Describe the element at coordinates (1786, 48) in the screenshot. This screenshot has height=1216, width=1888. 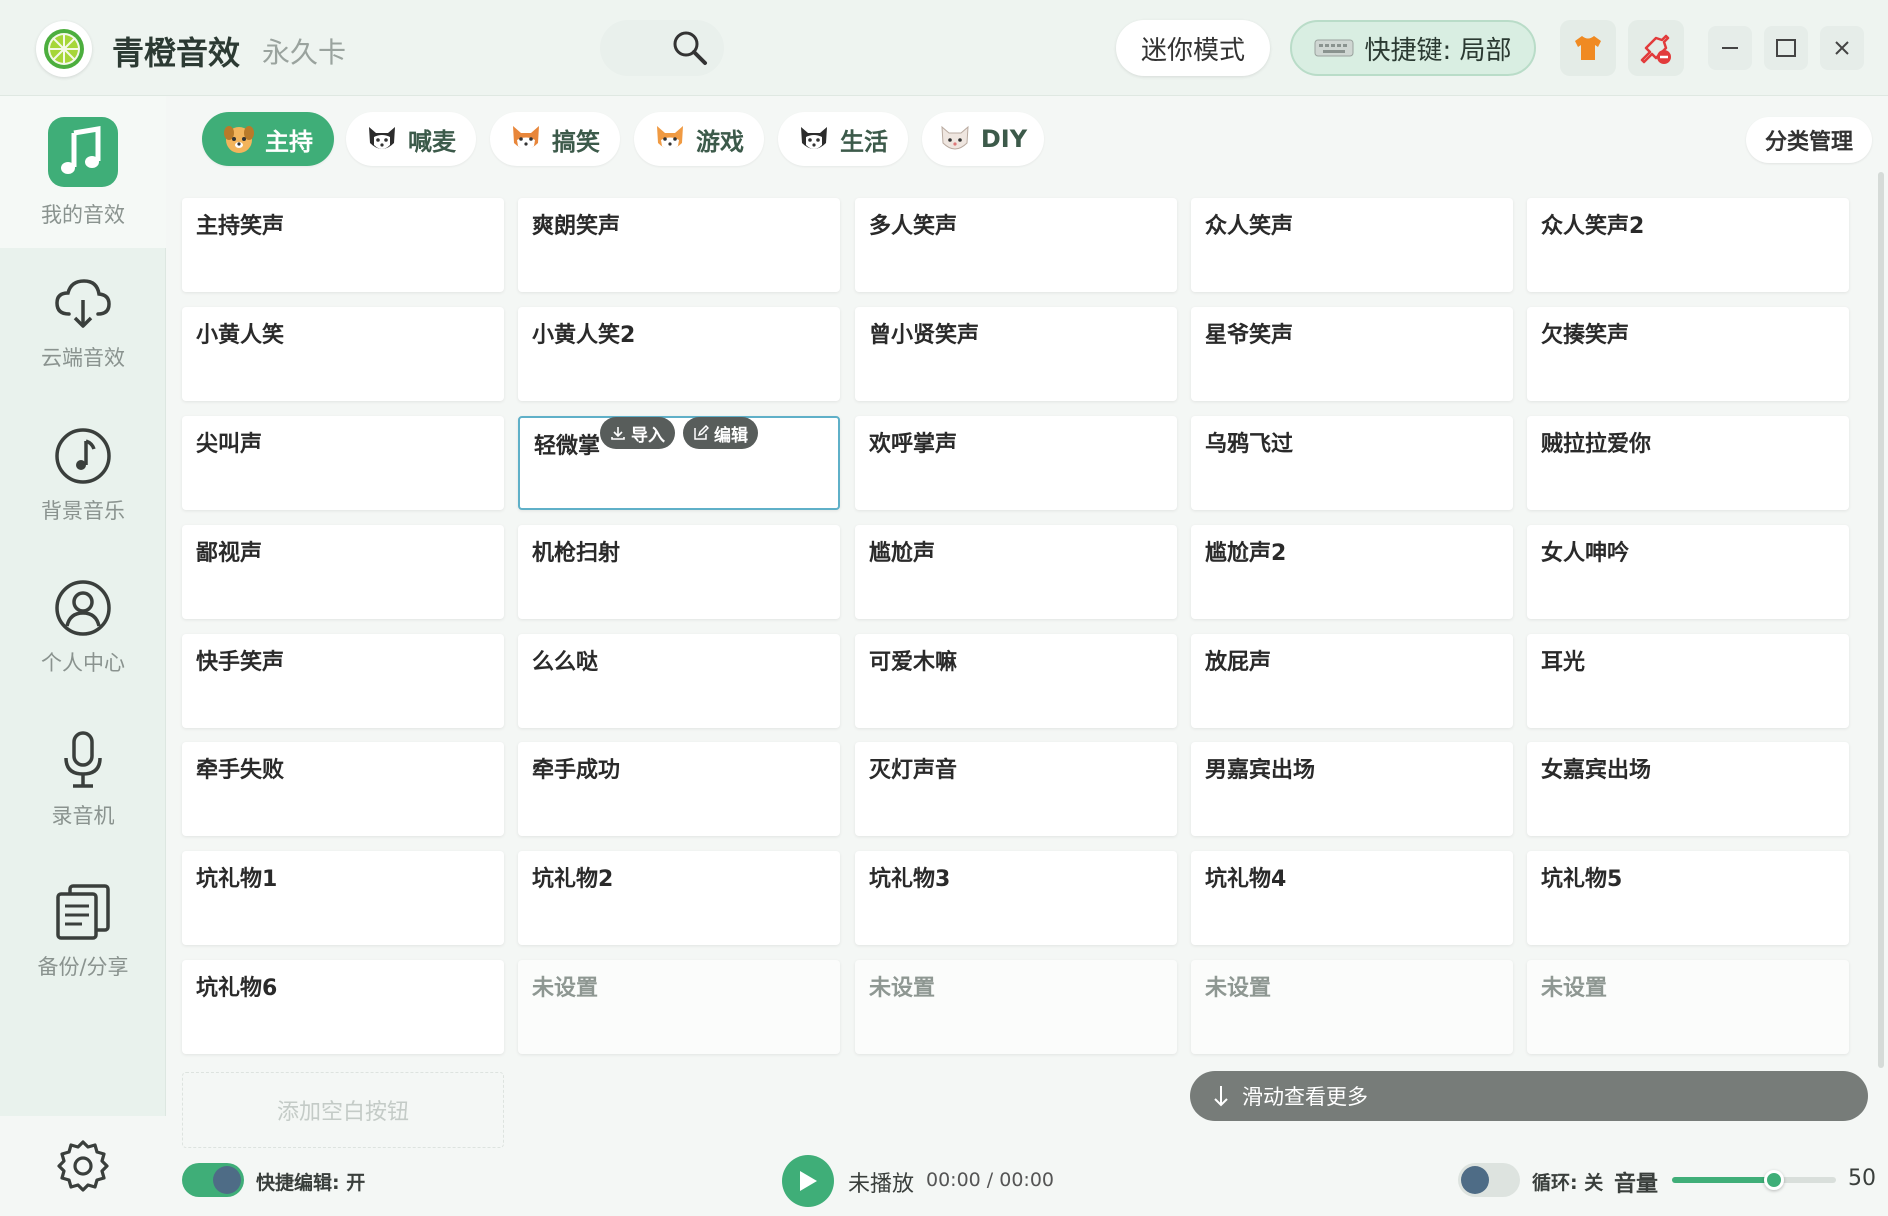
I see `maximize-button` at that location.